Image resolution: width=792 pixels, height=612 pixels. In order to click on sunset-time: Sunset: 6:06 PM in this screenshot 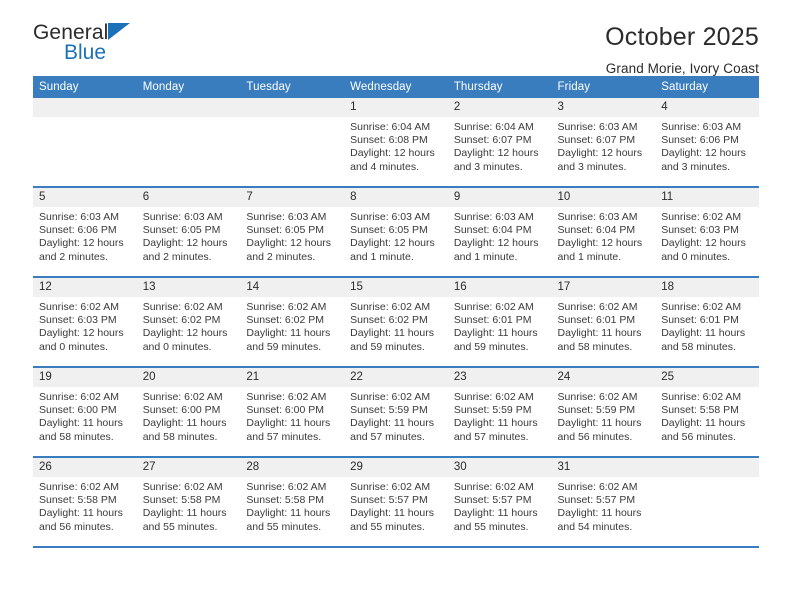, I will do `click(700, 140)`.